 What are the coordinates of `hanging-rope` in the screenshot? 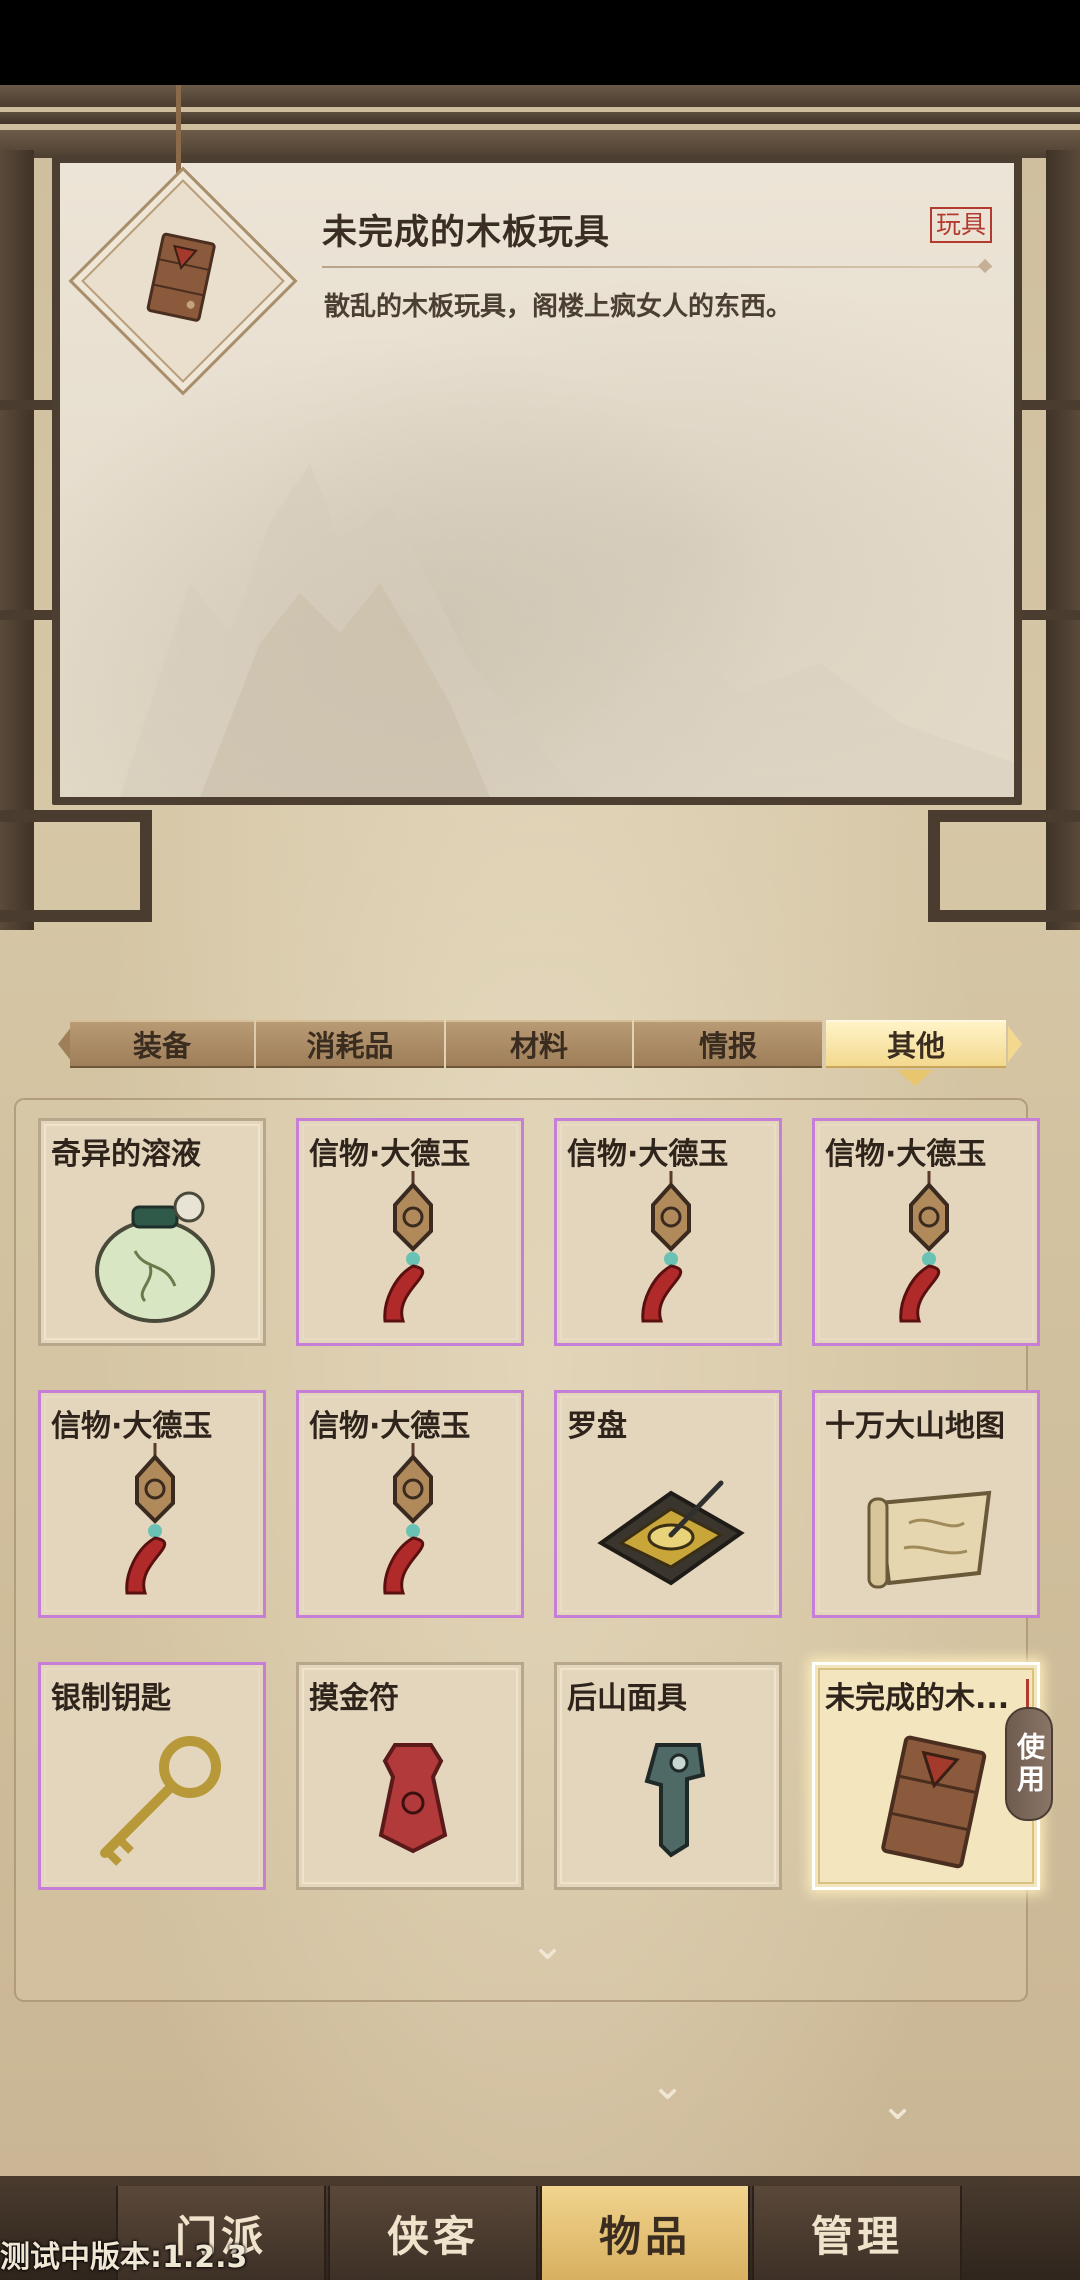 It's located at (178, 130).